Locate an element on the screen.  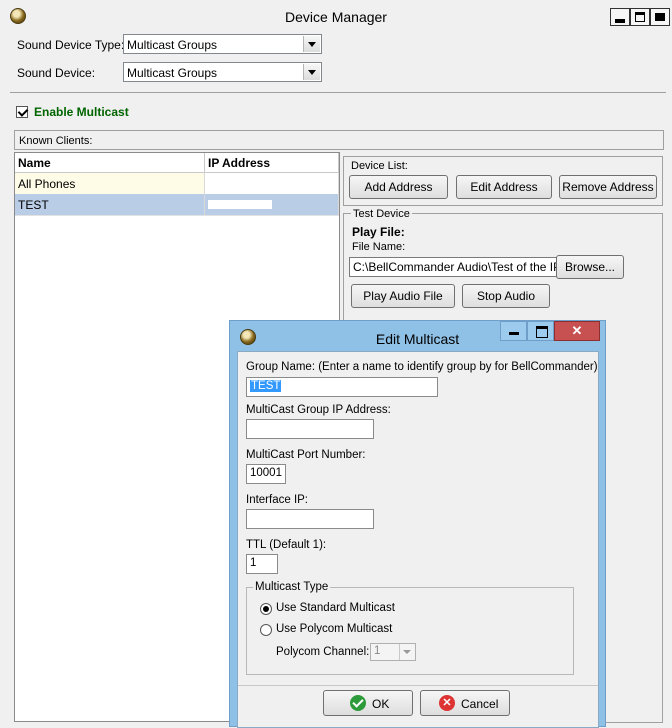
sound-device-type-select: Multicast Groups is located at coordinates (222, 44).